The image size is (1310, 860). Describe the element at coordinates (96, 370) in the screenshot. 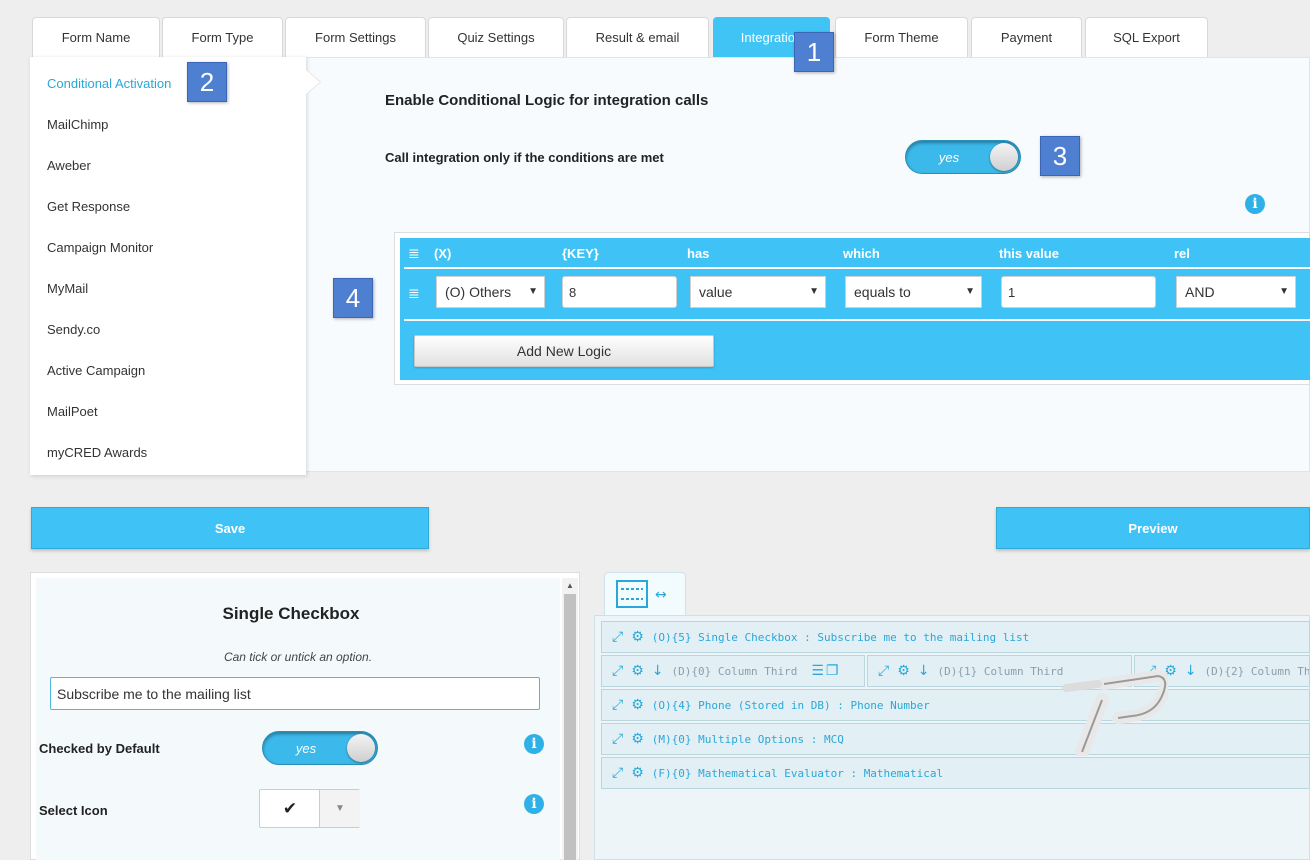

I see `sidebar-item-active-campaign: Active Campaign` at that location.